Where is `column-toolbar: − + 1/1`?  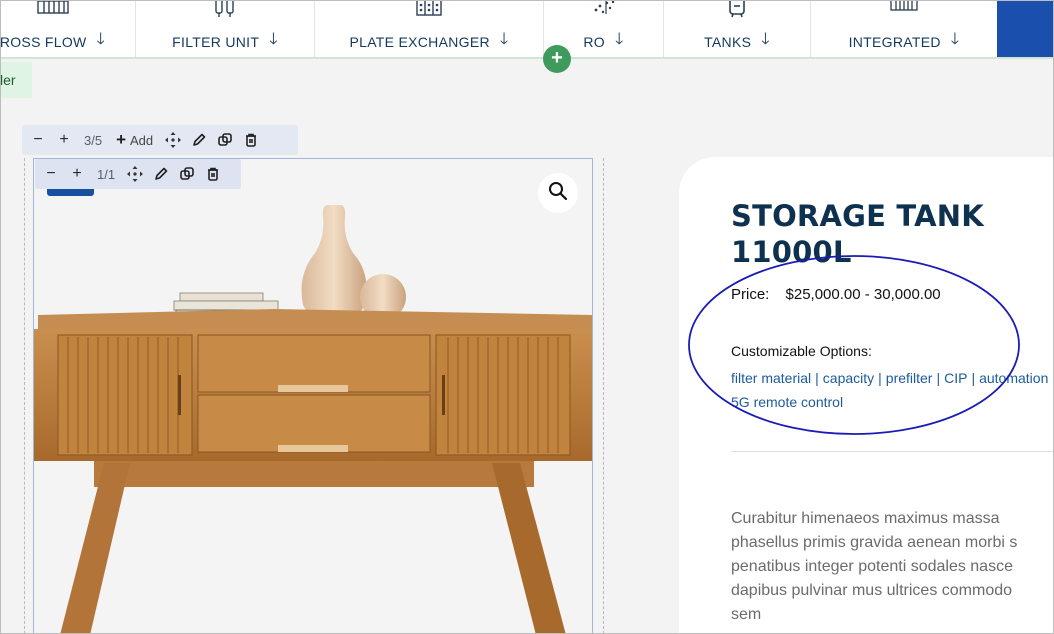
column-toolbar: − + 1/1 is located at coordinates (138, 174).